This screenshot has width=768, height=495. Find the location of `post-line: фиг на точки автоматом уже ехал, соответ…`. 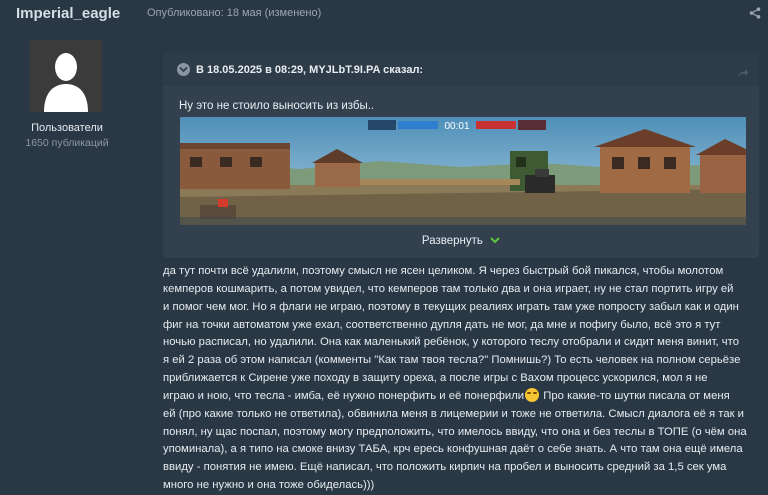

post-line: фиг на точки автоматом уже ехал, соответ… is located at coordinates (442, 324).